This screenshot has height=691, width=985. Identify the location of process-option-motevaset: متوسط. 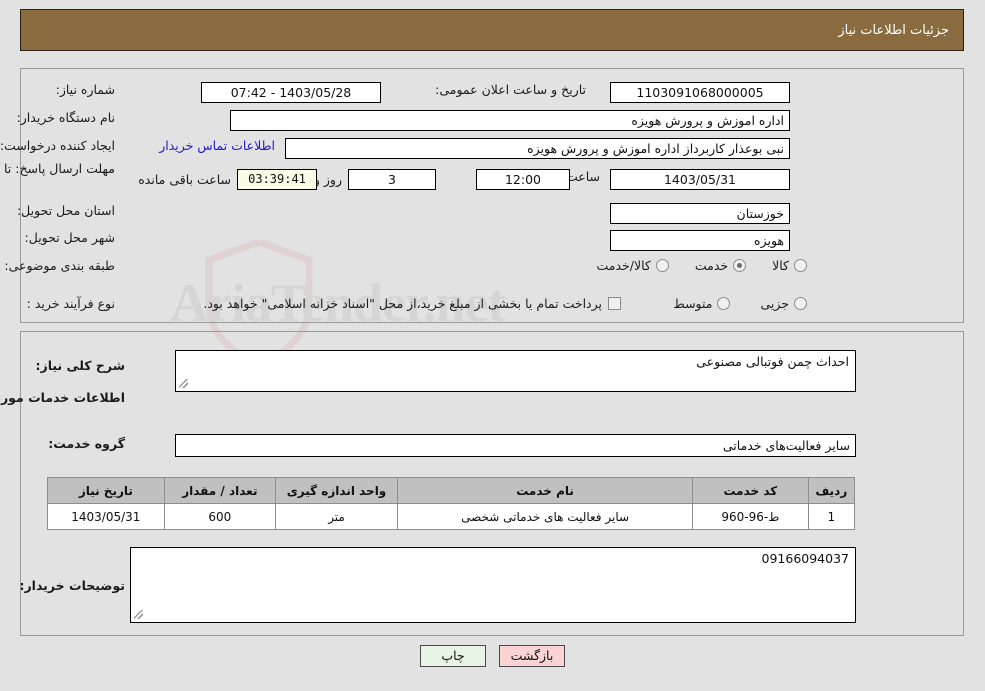
(702, 303).